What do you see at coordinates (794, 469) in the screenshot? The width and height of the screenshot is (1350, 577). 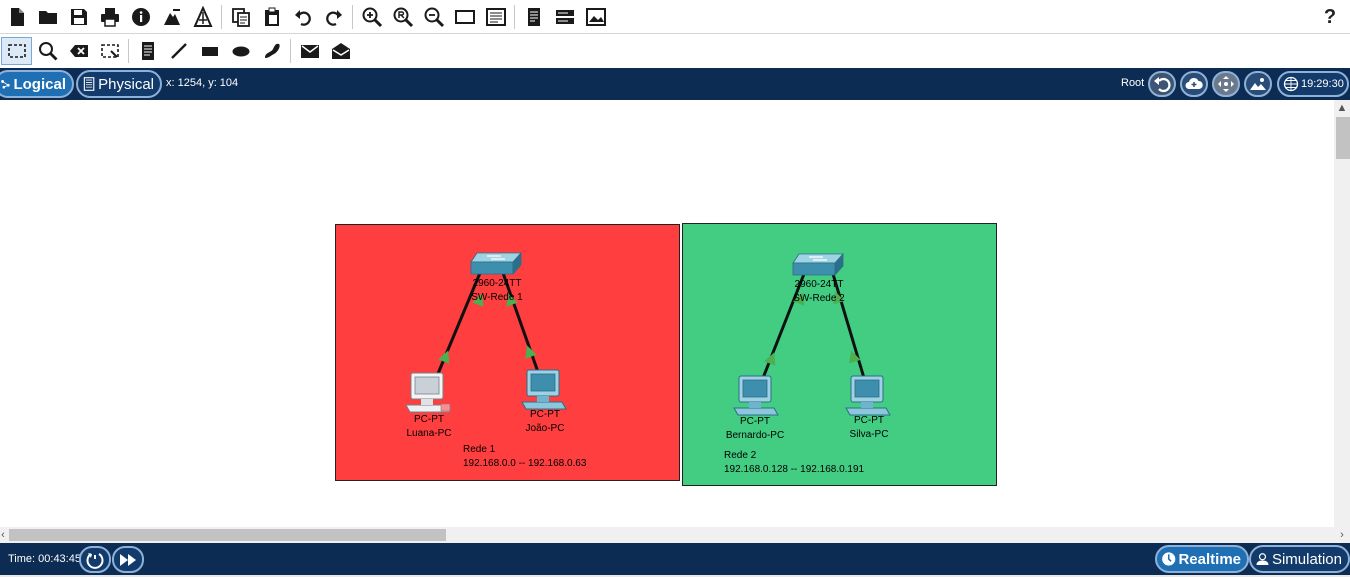 I see `area-range: 192.168.0.128 -- 192.168.0.191` at bounding box center [794, 469].